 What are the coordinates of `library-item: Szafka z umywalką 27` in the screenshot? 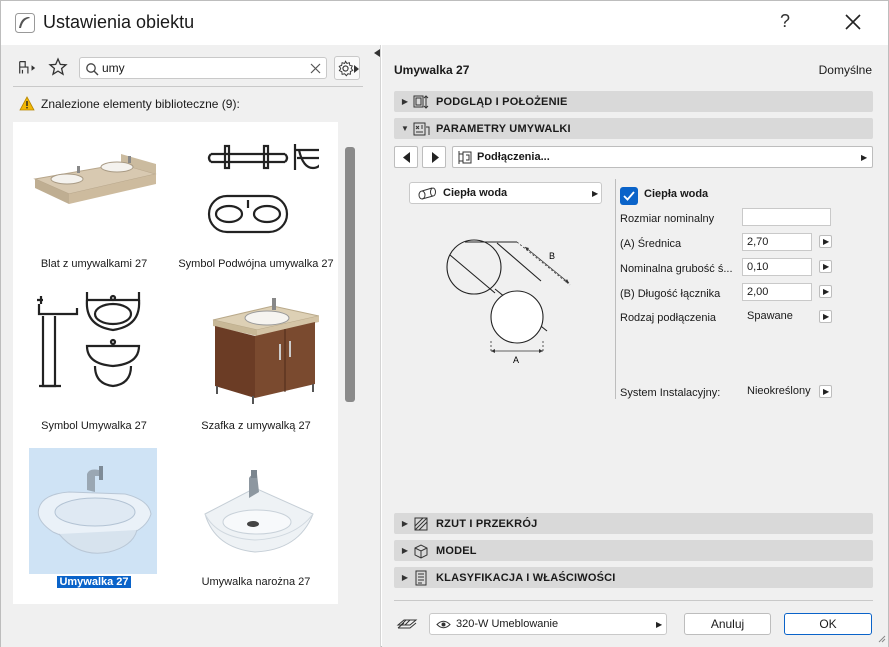 It's located at (256, 364).